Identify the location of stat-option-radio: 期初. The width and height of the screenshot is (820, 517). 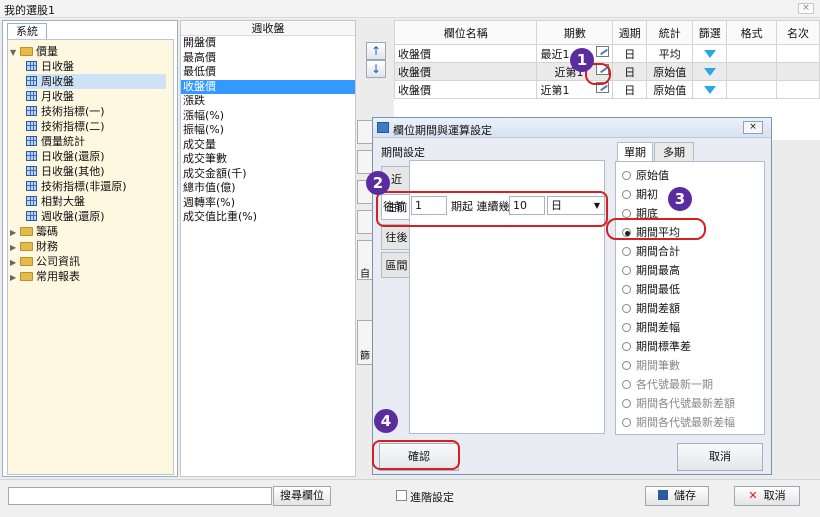
(640, 194).